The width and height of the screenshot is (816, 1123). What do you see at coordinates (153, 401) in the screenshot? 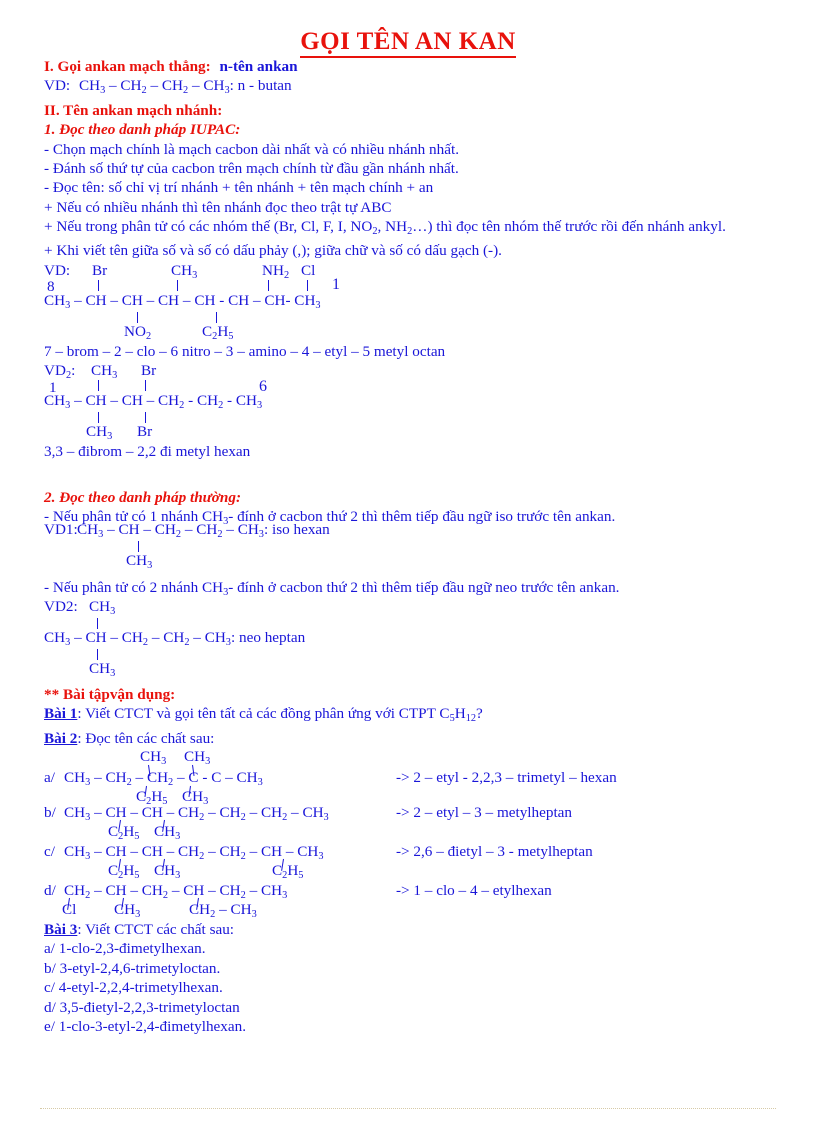
I see `vd2-main-chain: CH3 – CH – CH – CH2 - CH2 - CH3` at bounding box center [153, 401].